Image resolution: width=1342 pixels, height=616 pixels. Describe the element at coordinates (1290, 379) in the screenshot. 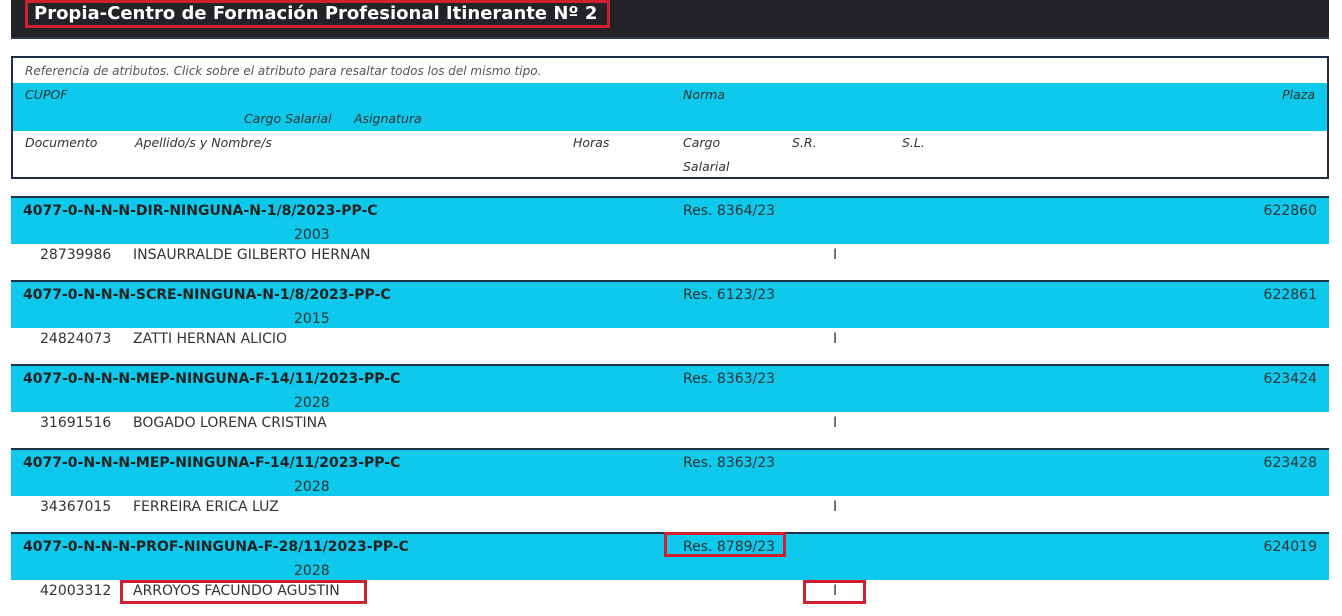

I see `plaza-value: 623424` at that location.